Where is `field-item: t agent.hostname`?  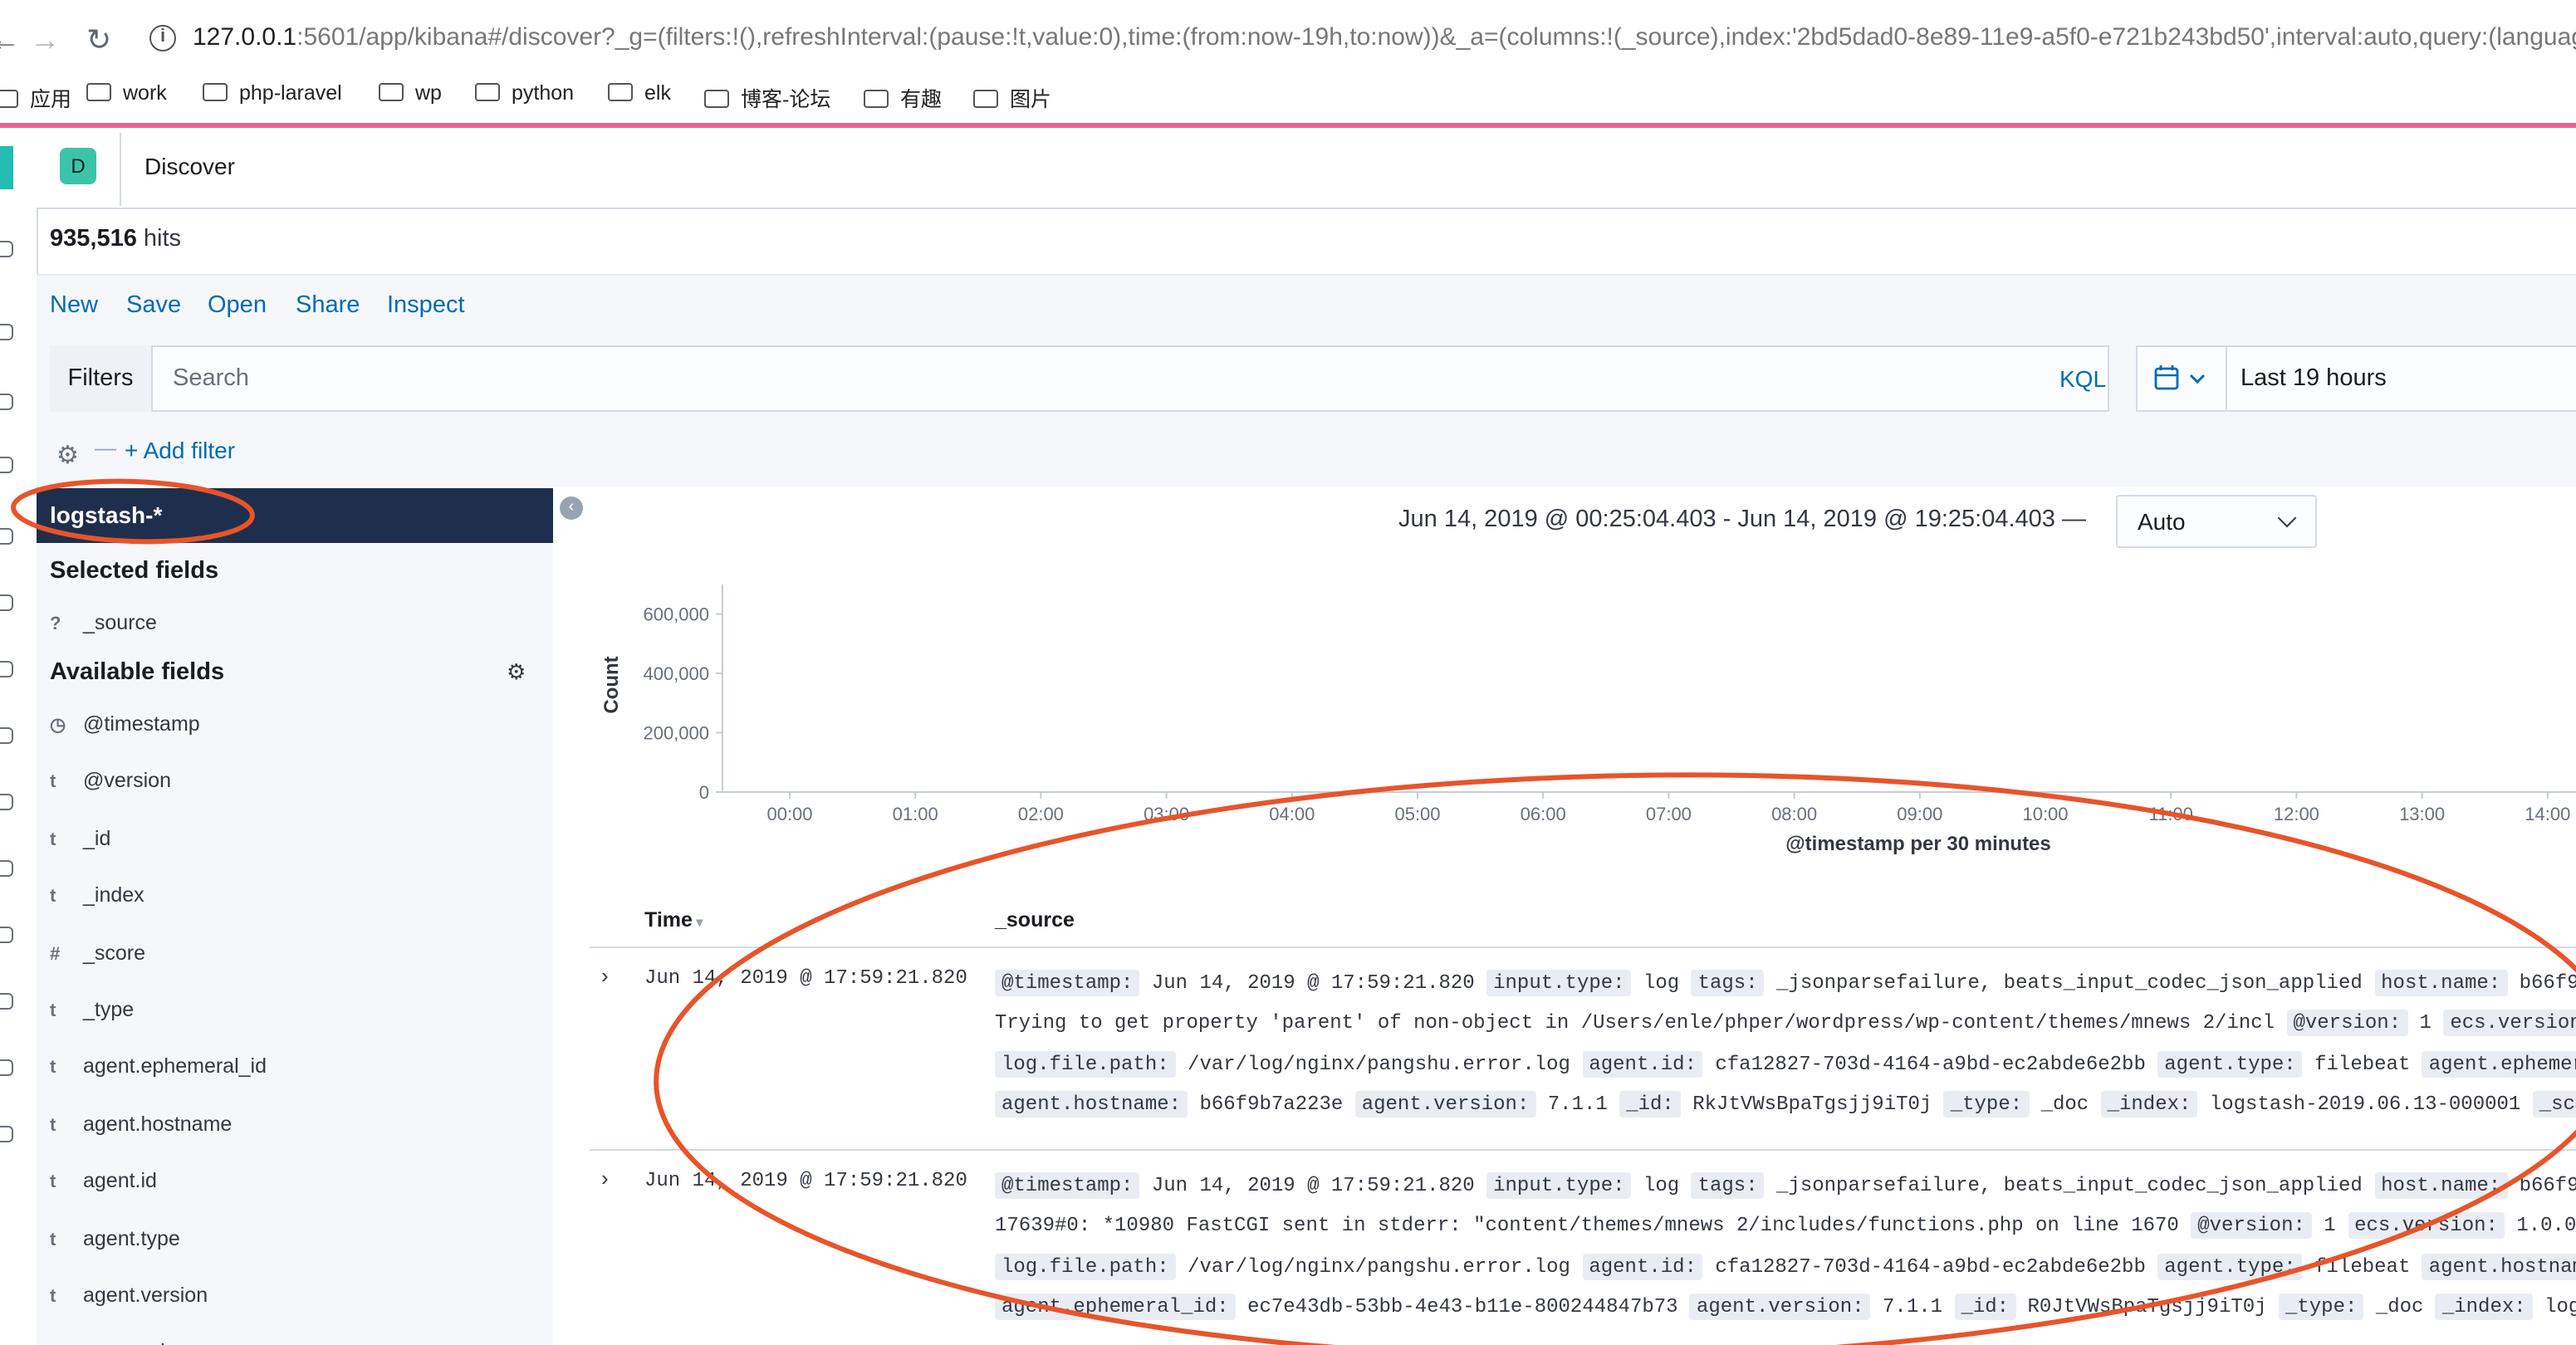
field-item: t agent.hostname is located at coordinates (141, 1125).